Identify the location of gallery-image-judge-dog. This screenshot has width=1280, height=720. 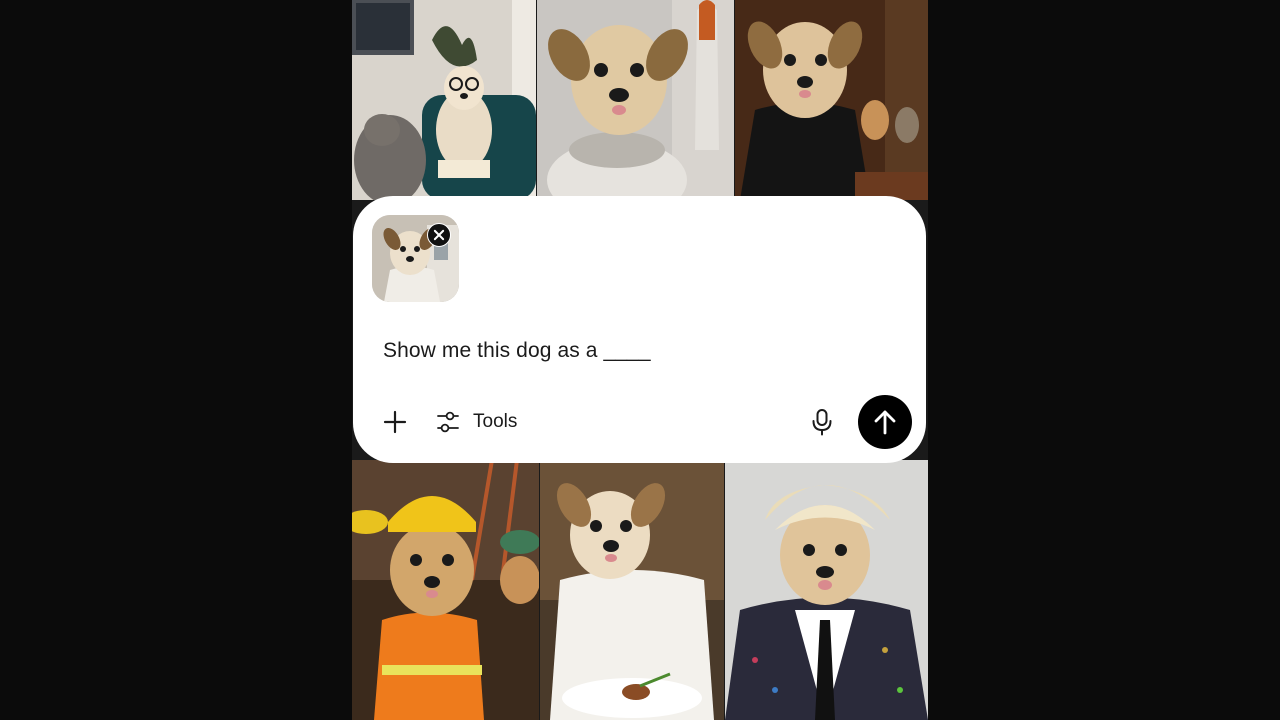
(831, 100).